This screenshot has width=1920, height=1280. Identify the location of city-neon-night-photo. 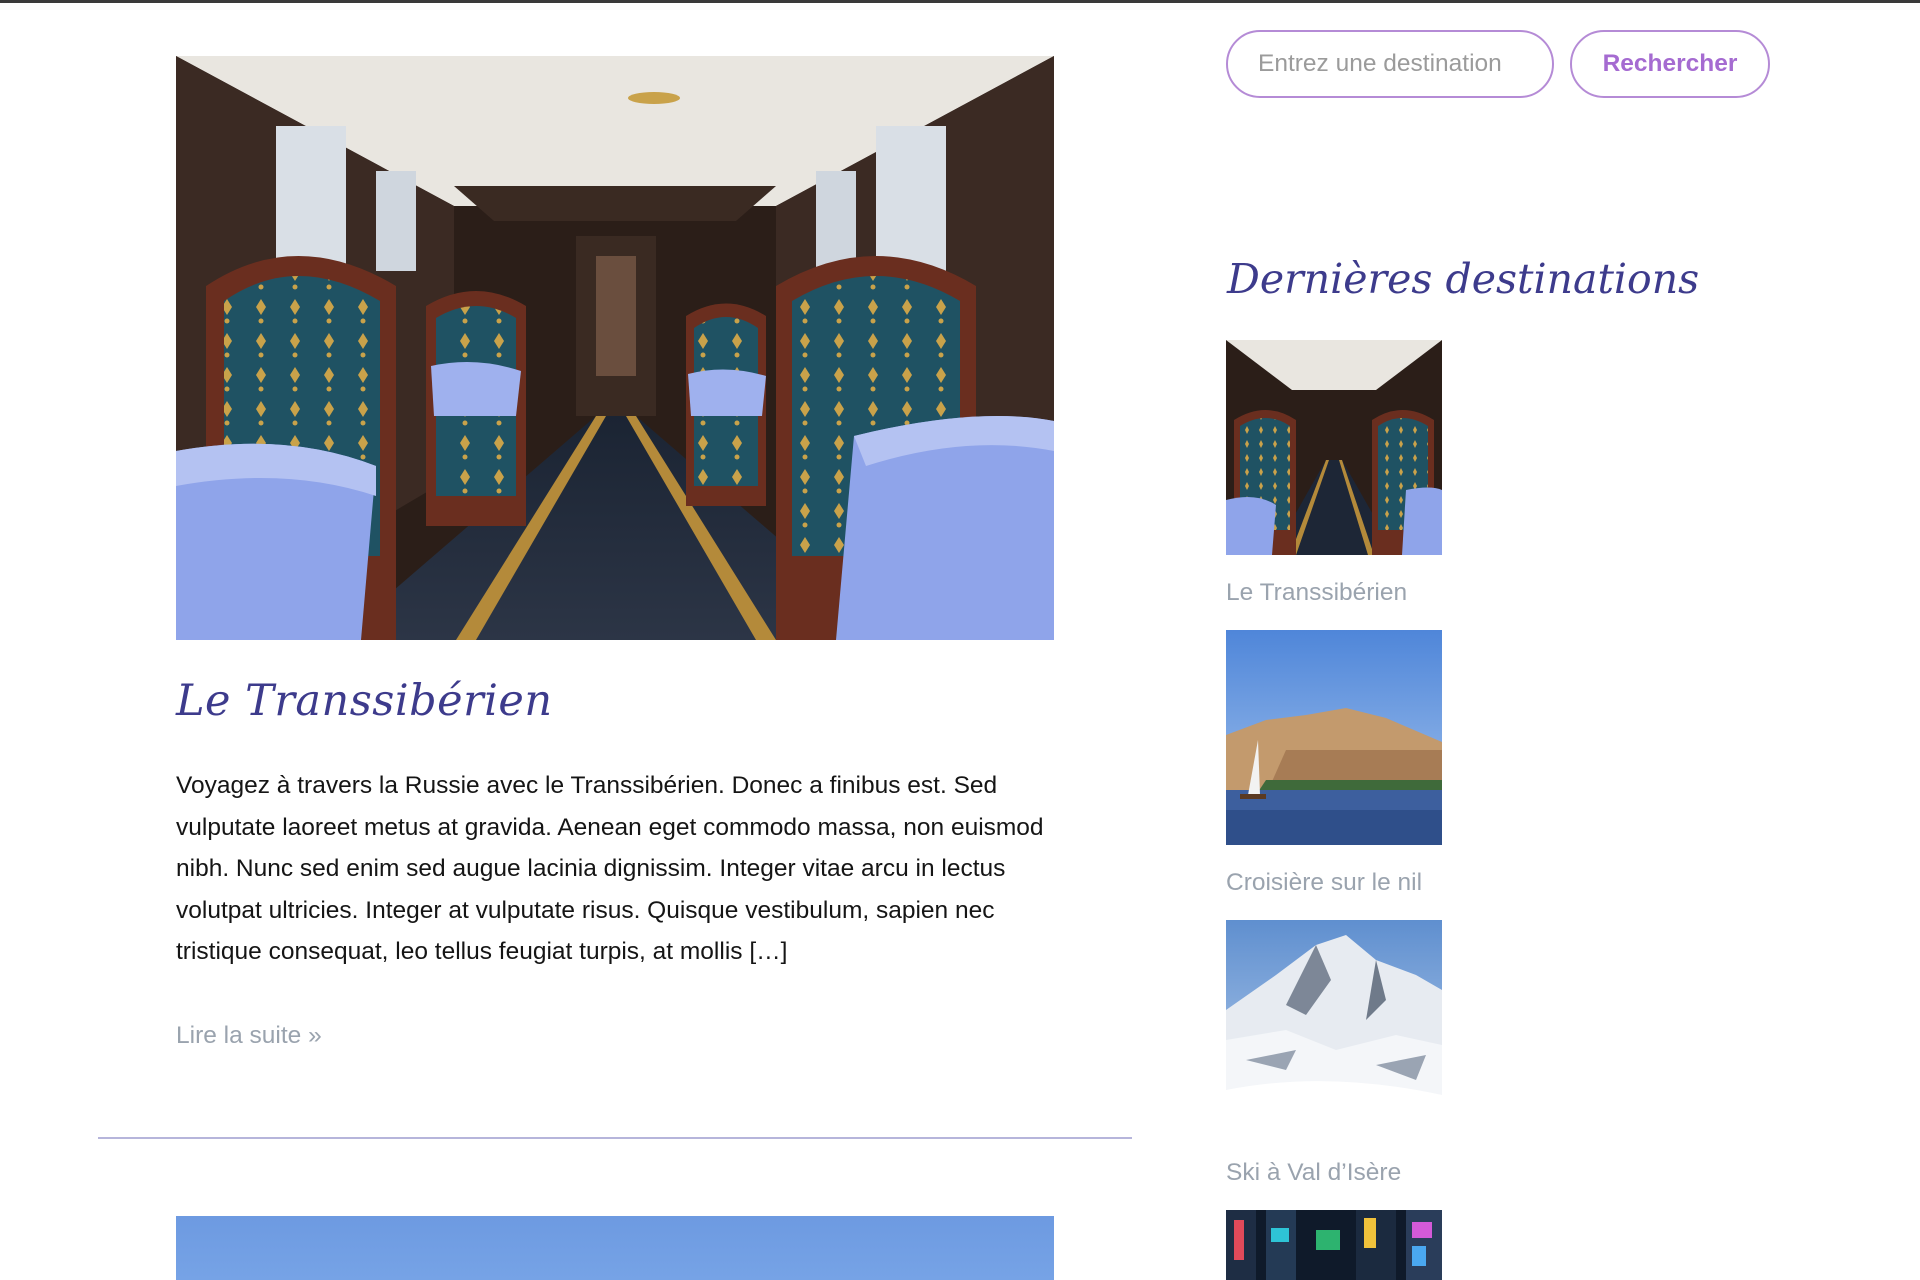
(1334, 1245).